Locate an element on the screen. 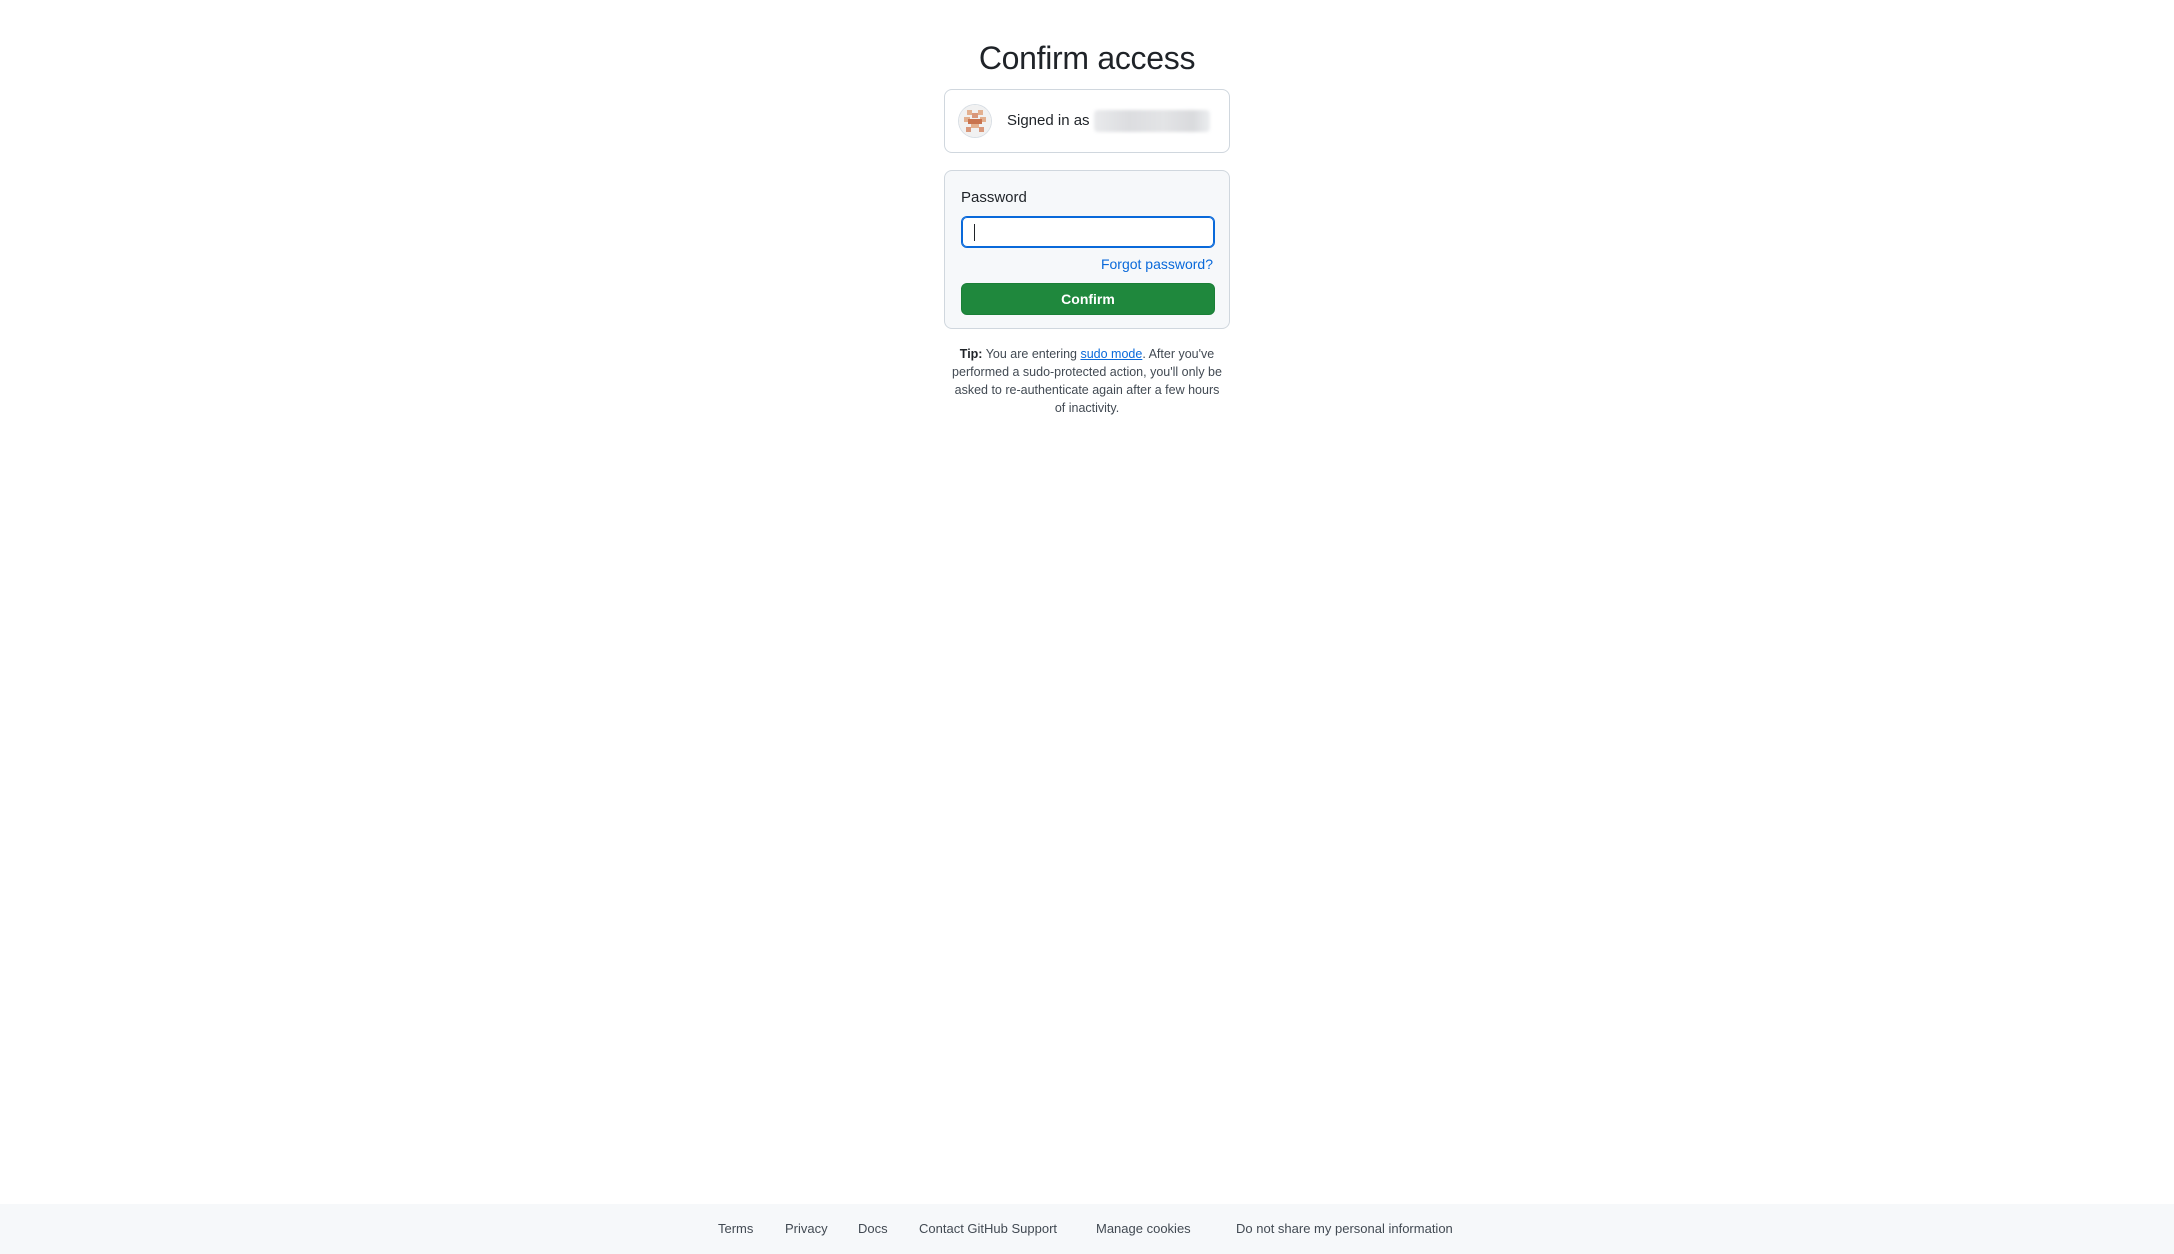  signed-in-text: Signed in as is located at coordinates (1108, 121).